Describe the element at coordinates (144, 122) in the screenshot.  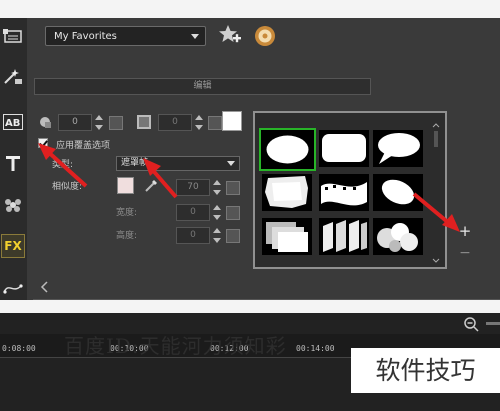
I see `border-icon` at that location.